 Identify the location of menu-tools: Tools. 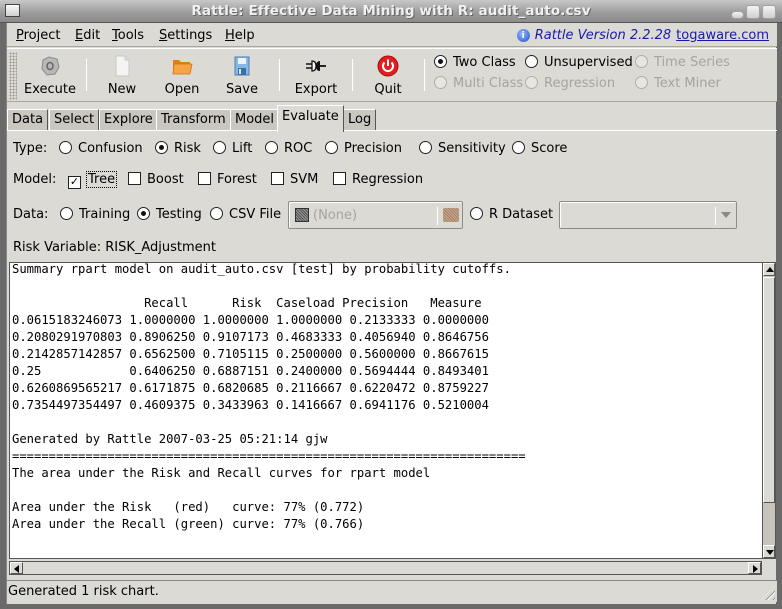
(128, 35).